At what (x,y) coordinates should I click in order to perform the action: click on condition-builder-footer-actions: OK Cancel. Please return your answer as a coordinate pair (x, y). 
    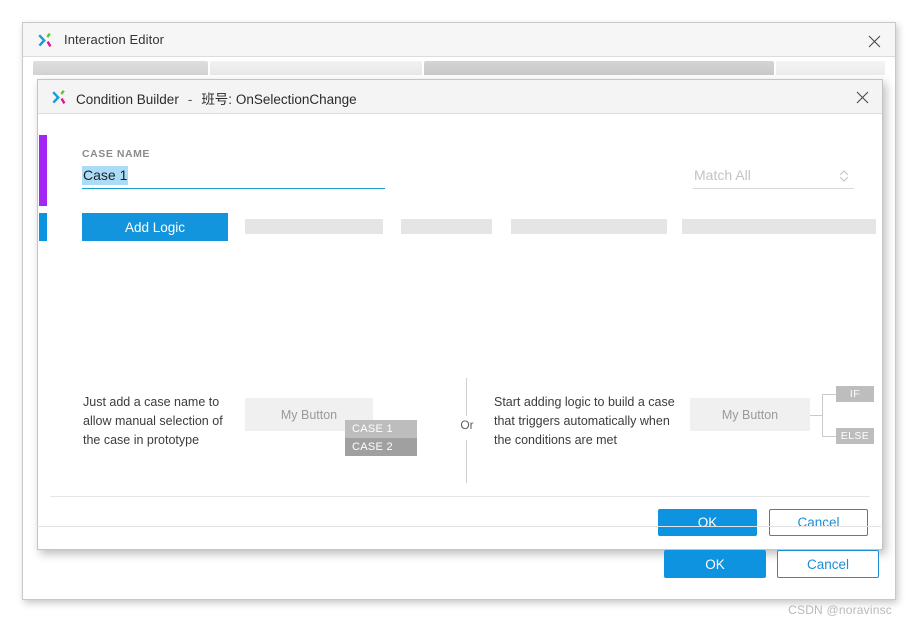
    Looking at the image, I should click on (763, 522).